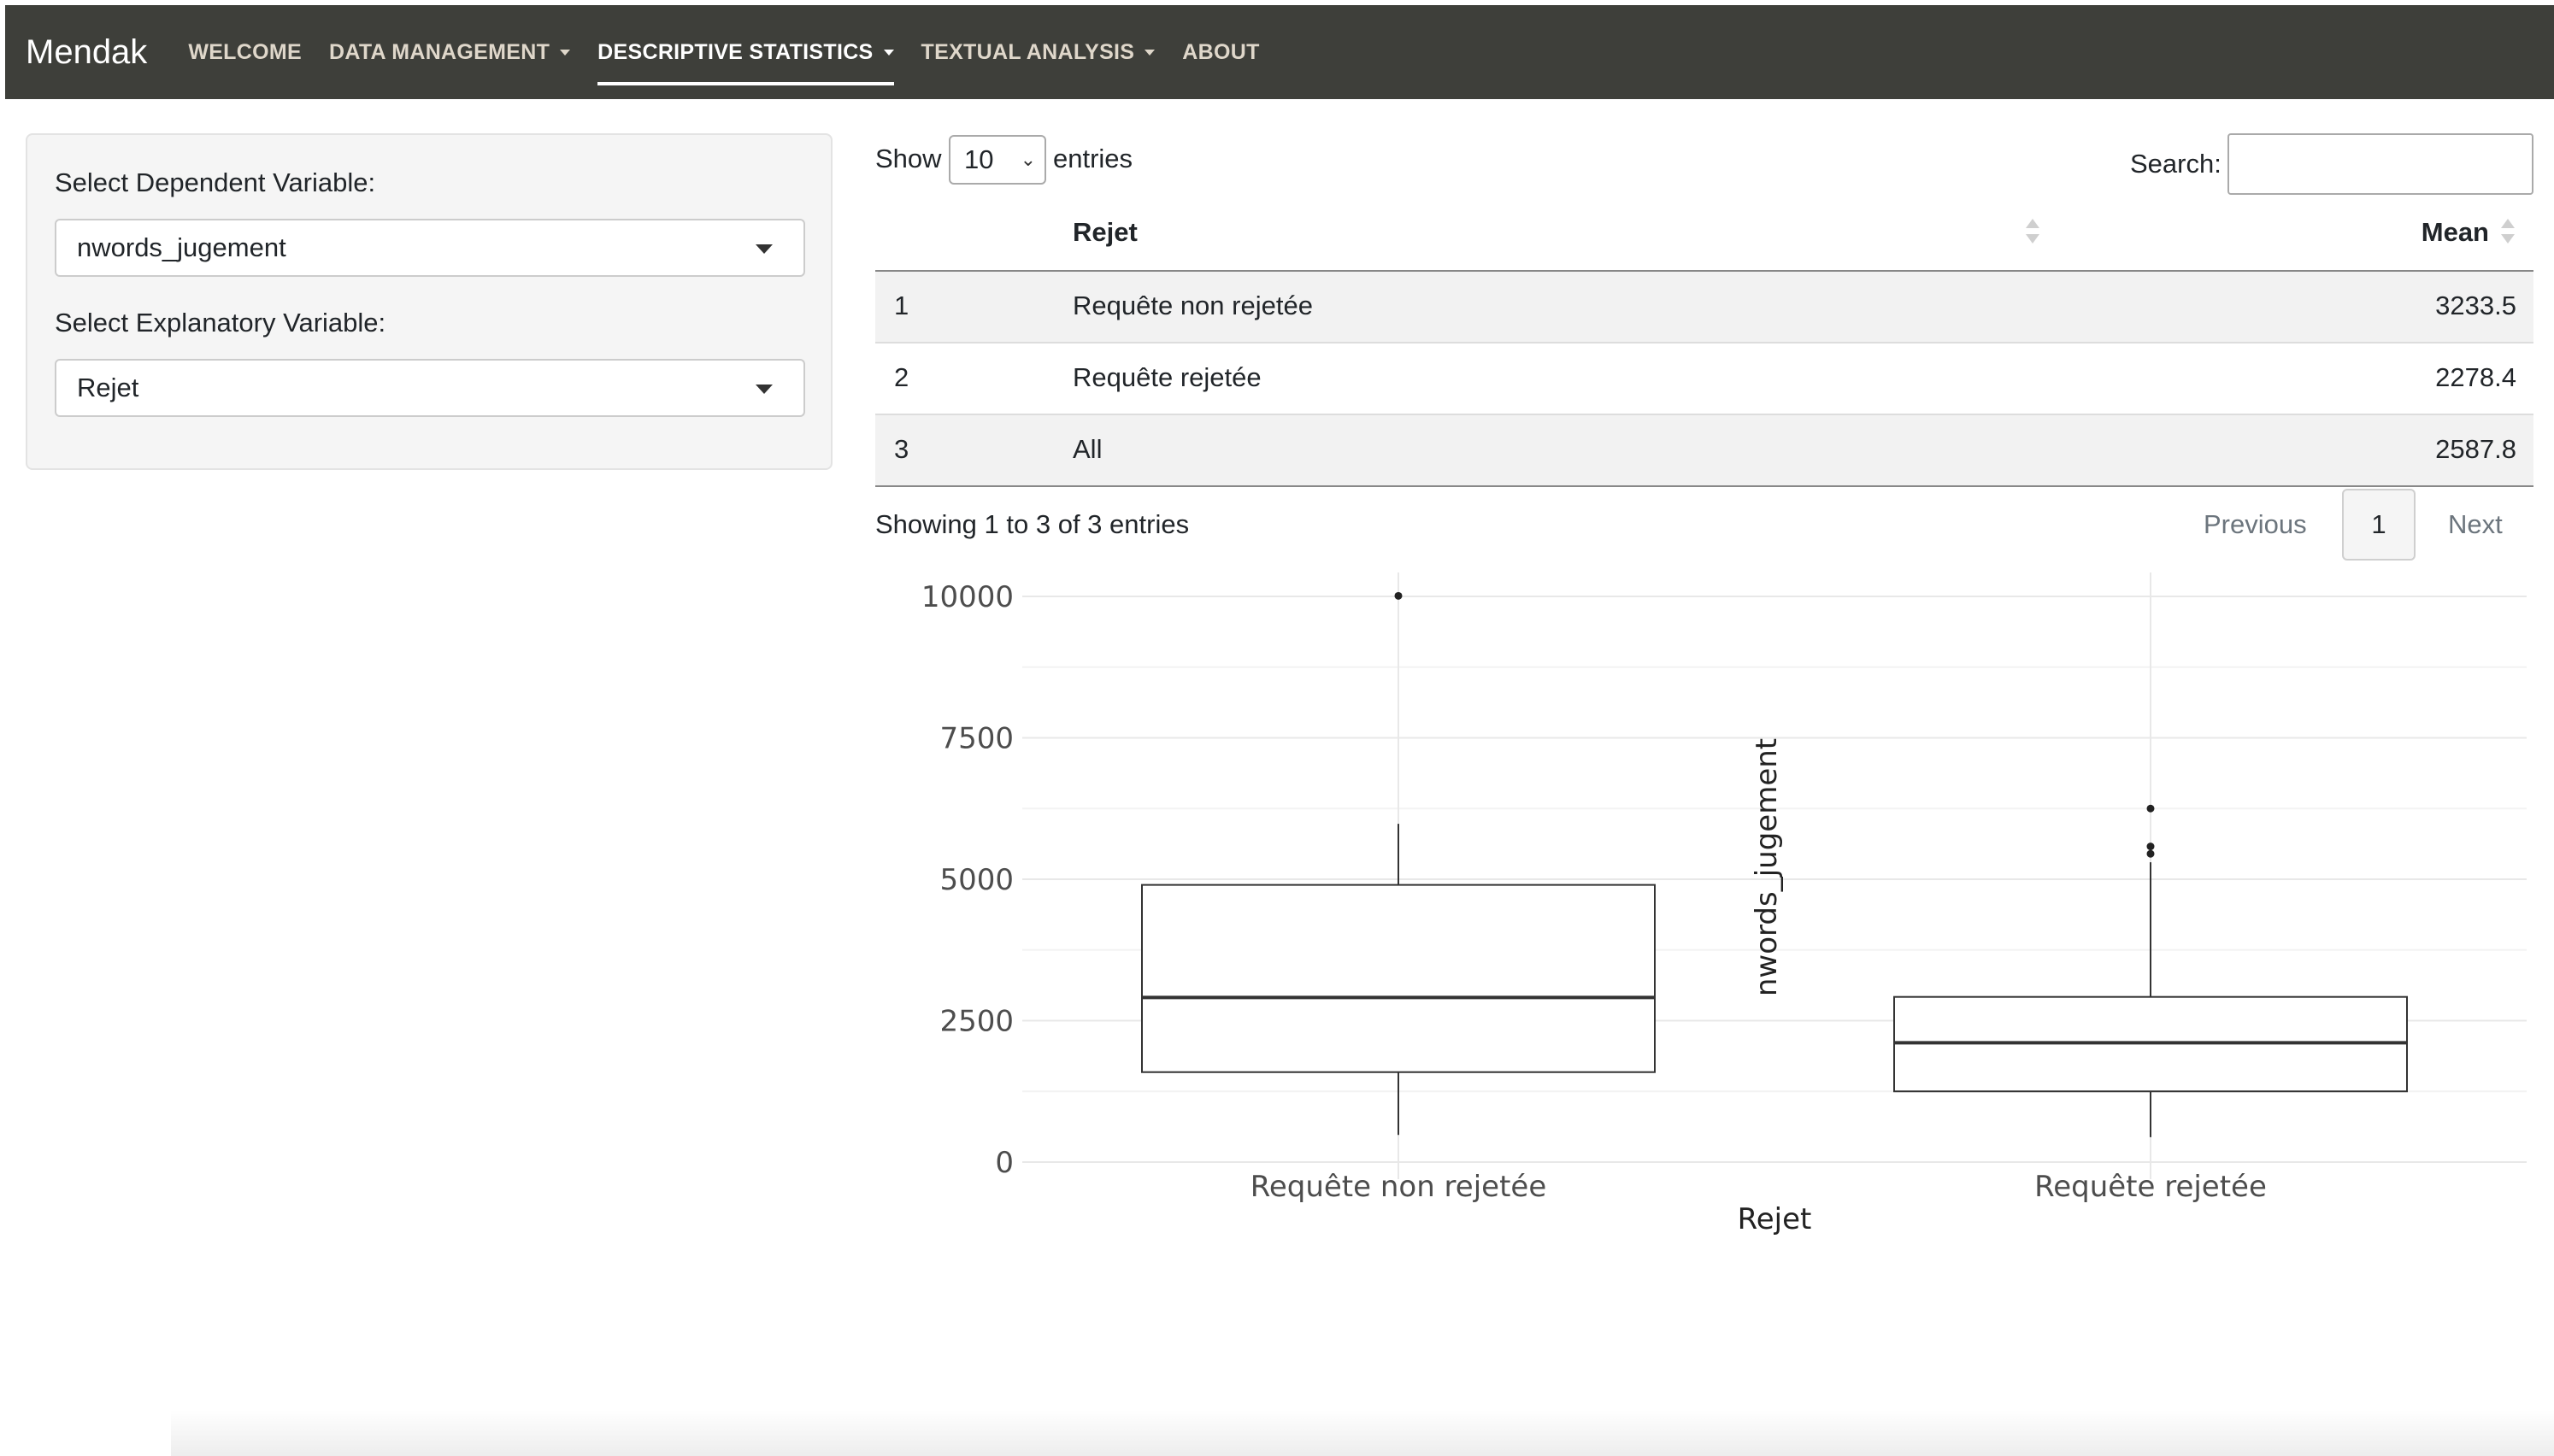 This screenshot has height=1456, width=2554. What do you see at coordinates (976, 739) in the screenshot?
I see `y-tick-label: 7500` at bounding box center [976, 739].